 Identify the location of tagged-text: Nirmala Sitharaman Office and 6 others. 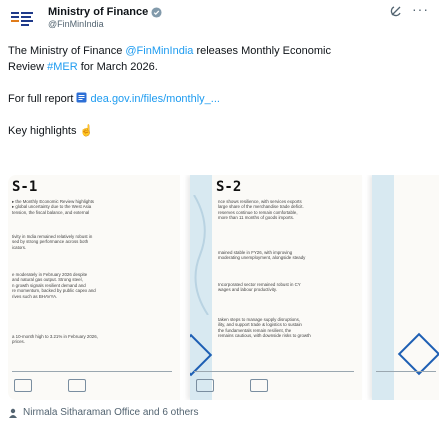
(111, 412).